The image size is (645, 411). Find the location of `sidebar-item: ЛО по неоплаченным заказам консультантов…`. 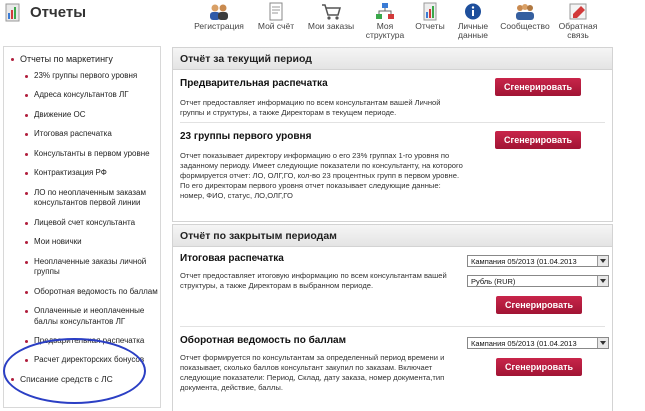

sidebar-item: ЛО по неоплаченным заказам консультантов… is located at coordinates (82, 198).